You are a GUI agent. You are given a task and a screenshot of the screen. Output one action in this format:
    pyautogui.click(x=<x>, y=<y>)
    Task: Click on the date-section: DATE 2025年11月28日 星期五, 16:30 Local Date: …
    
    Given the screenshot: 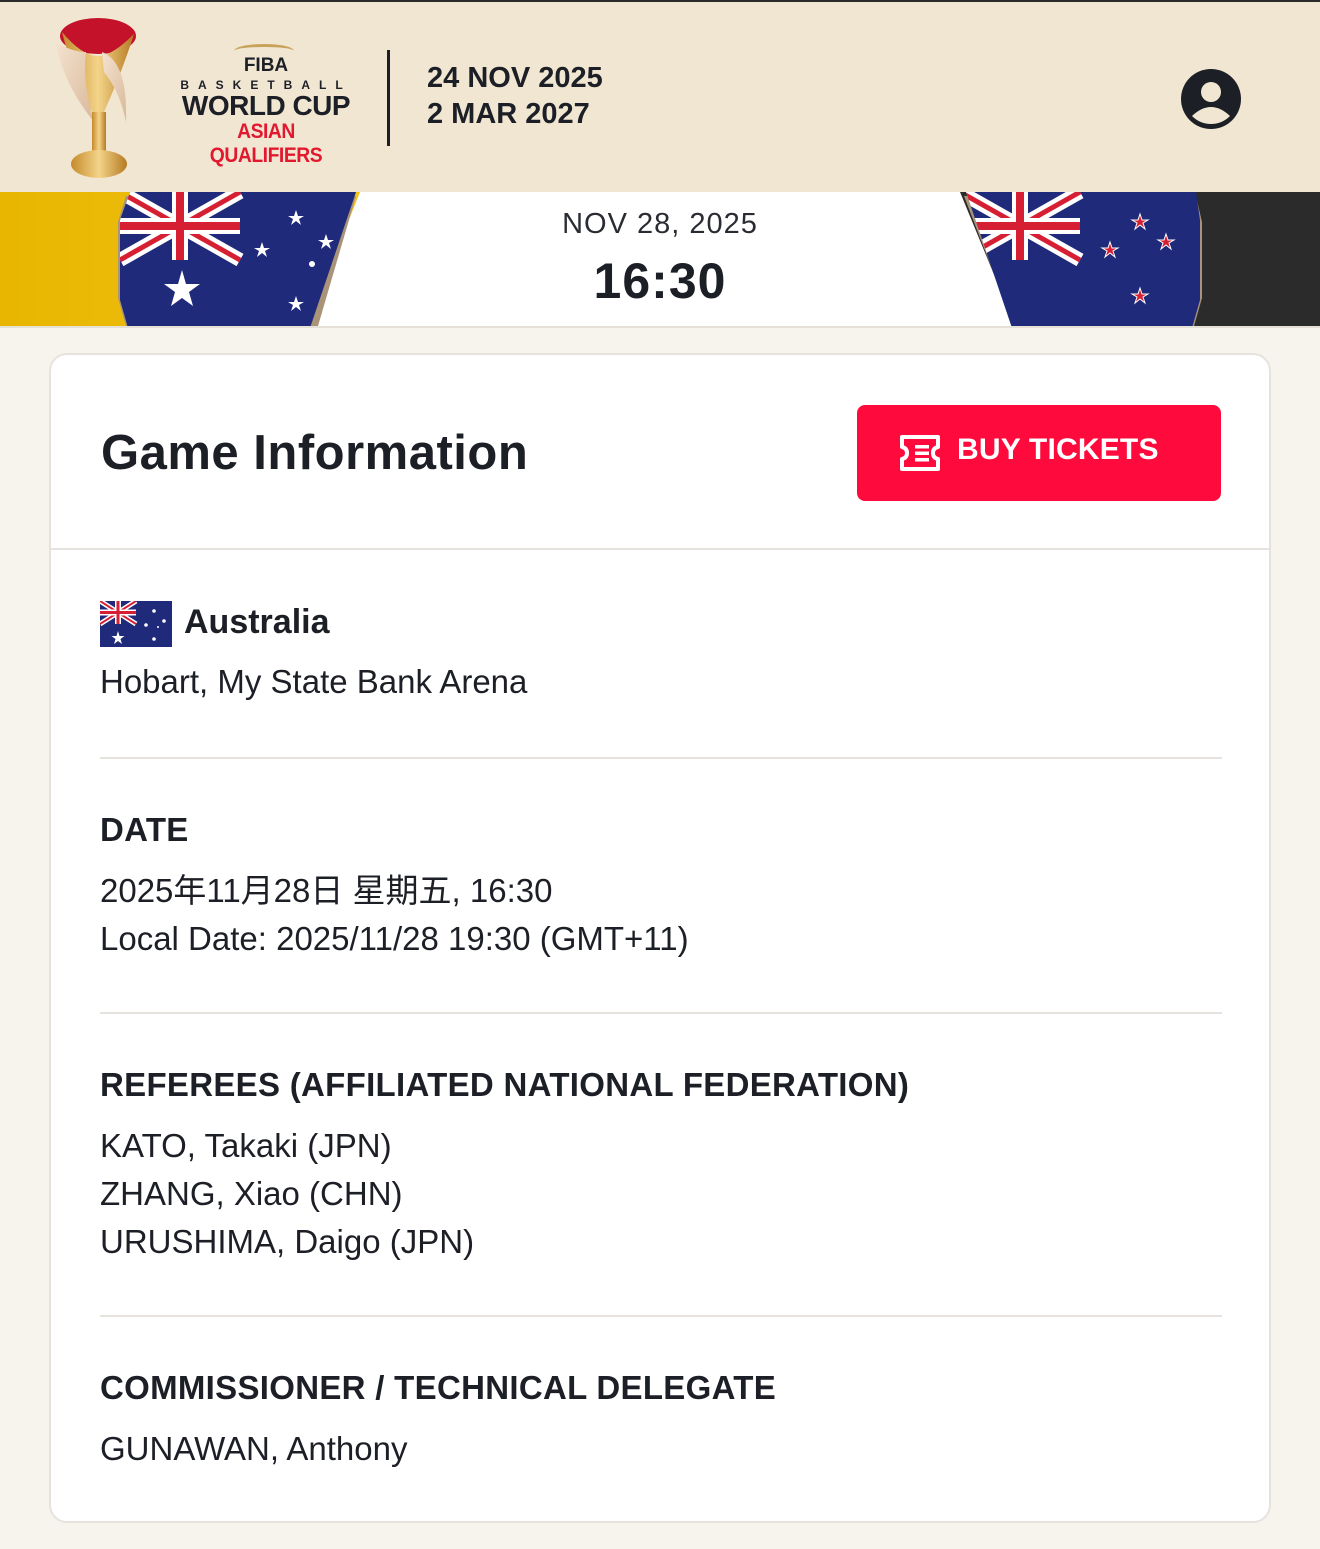 What is the action you would take?
    pyautogui.click(x=661, y=887)
    